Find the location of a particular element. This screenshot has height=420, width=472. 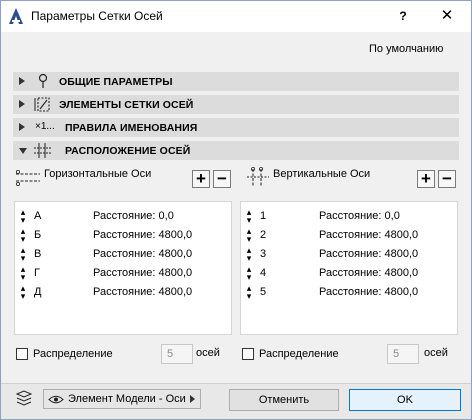

axis-name: В is located at coordinates (38, 254).